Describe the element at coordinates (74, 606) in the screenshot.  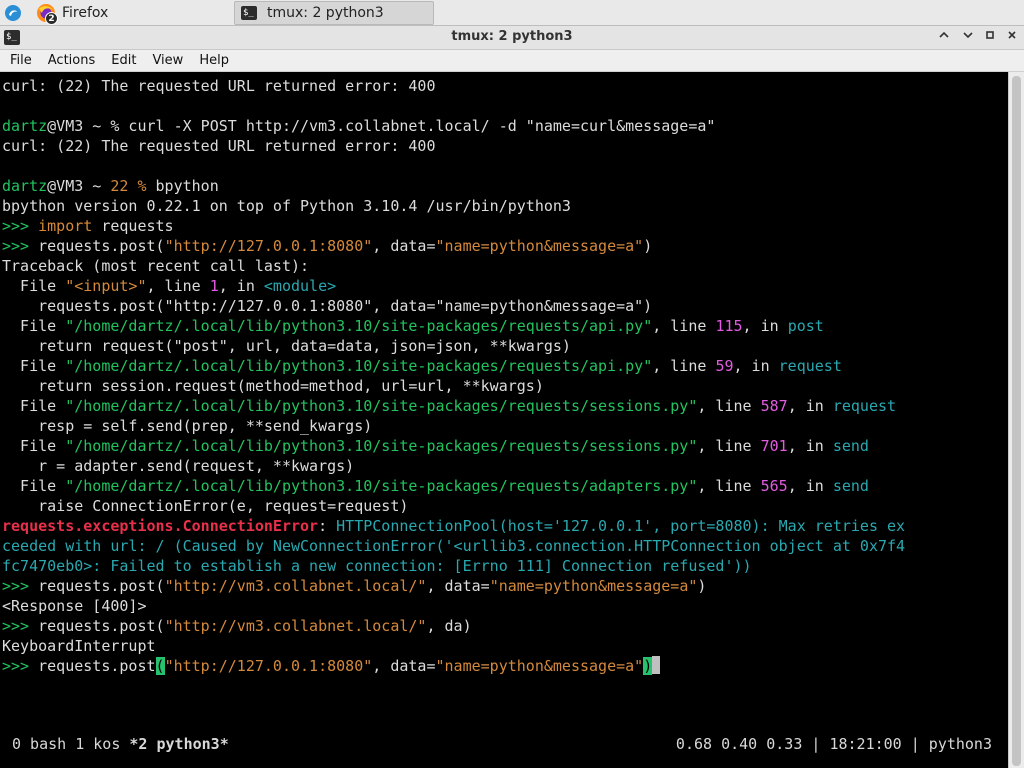
I see `terminal-text: <Response [400]>` at that location.